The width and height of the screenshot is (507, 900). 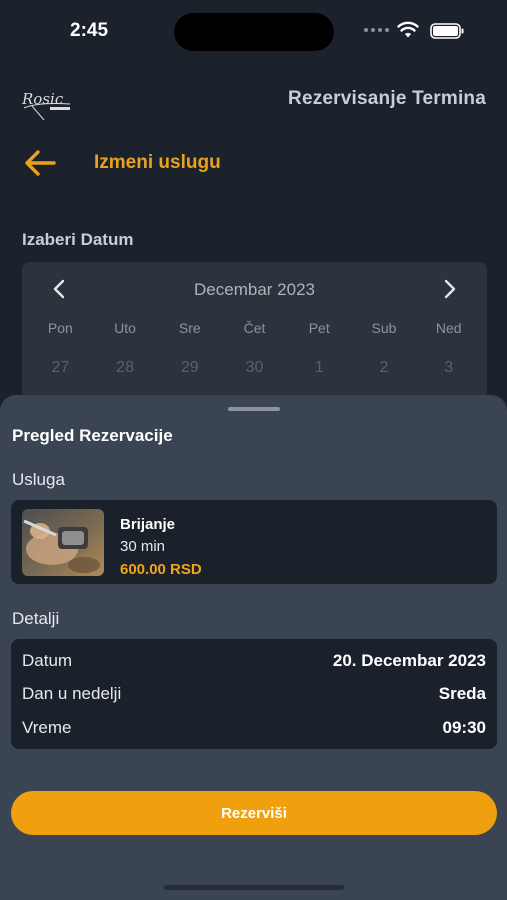 I want to click on service-section-label: Usluga, so click(x=38, y=479).